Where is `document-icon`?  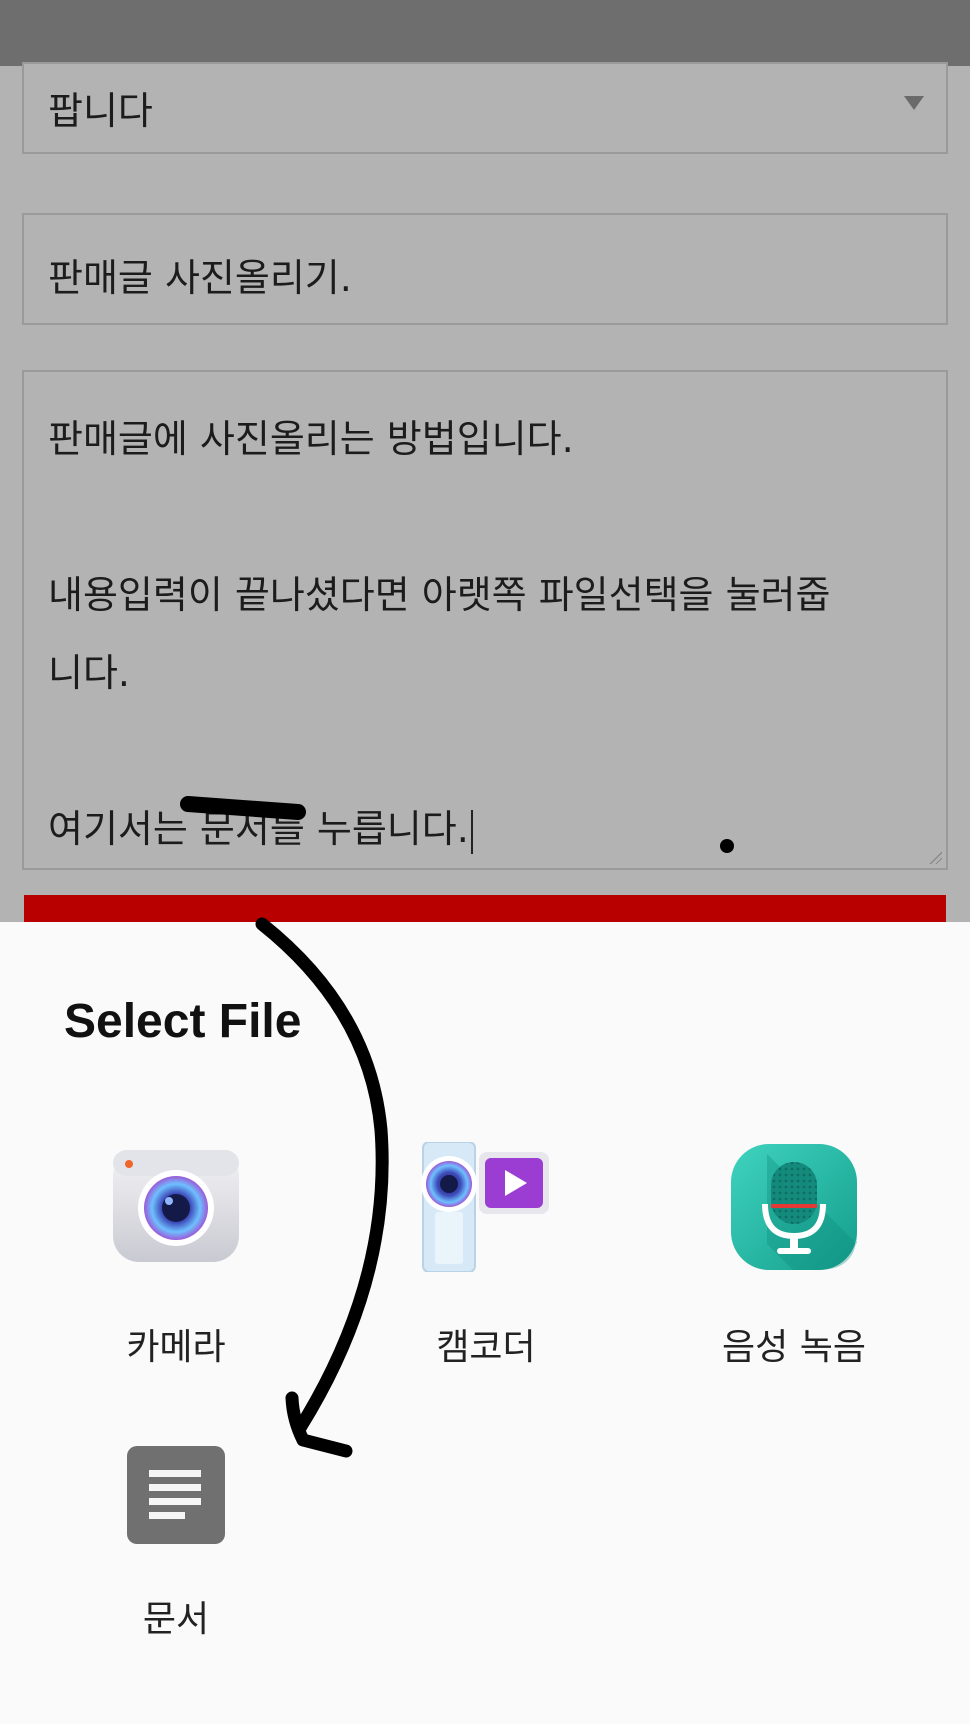
document-icon is located at coordinates (176, 1495).